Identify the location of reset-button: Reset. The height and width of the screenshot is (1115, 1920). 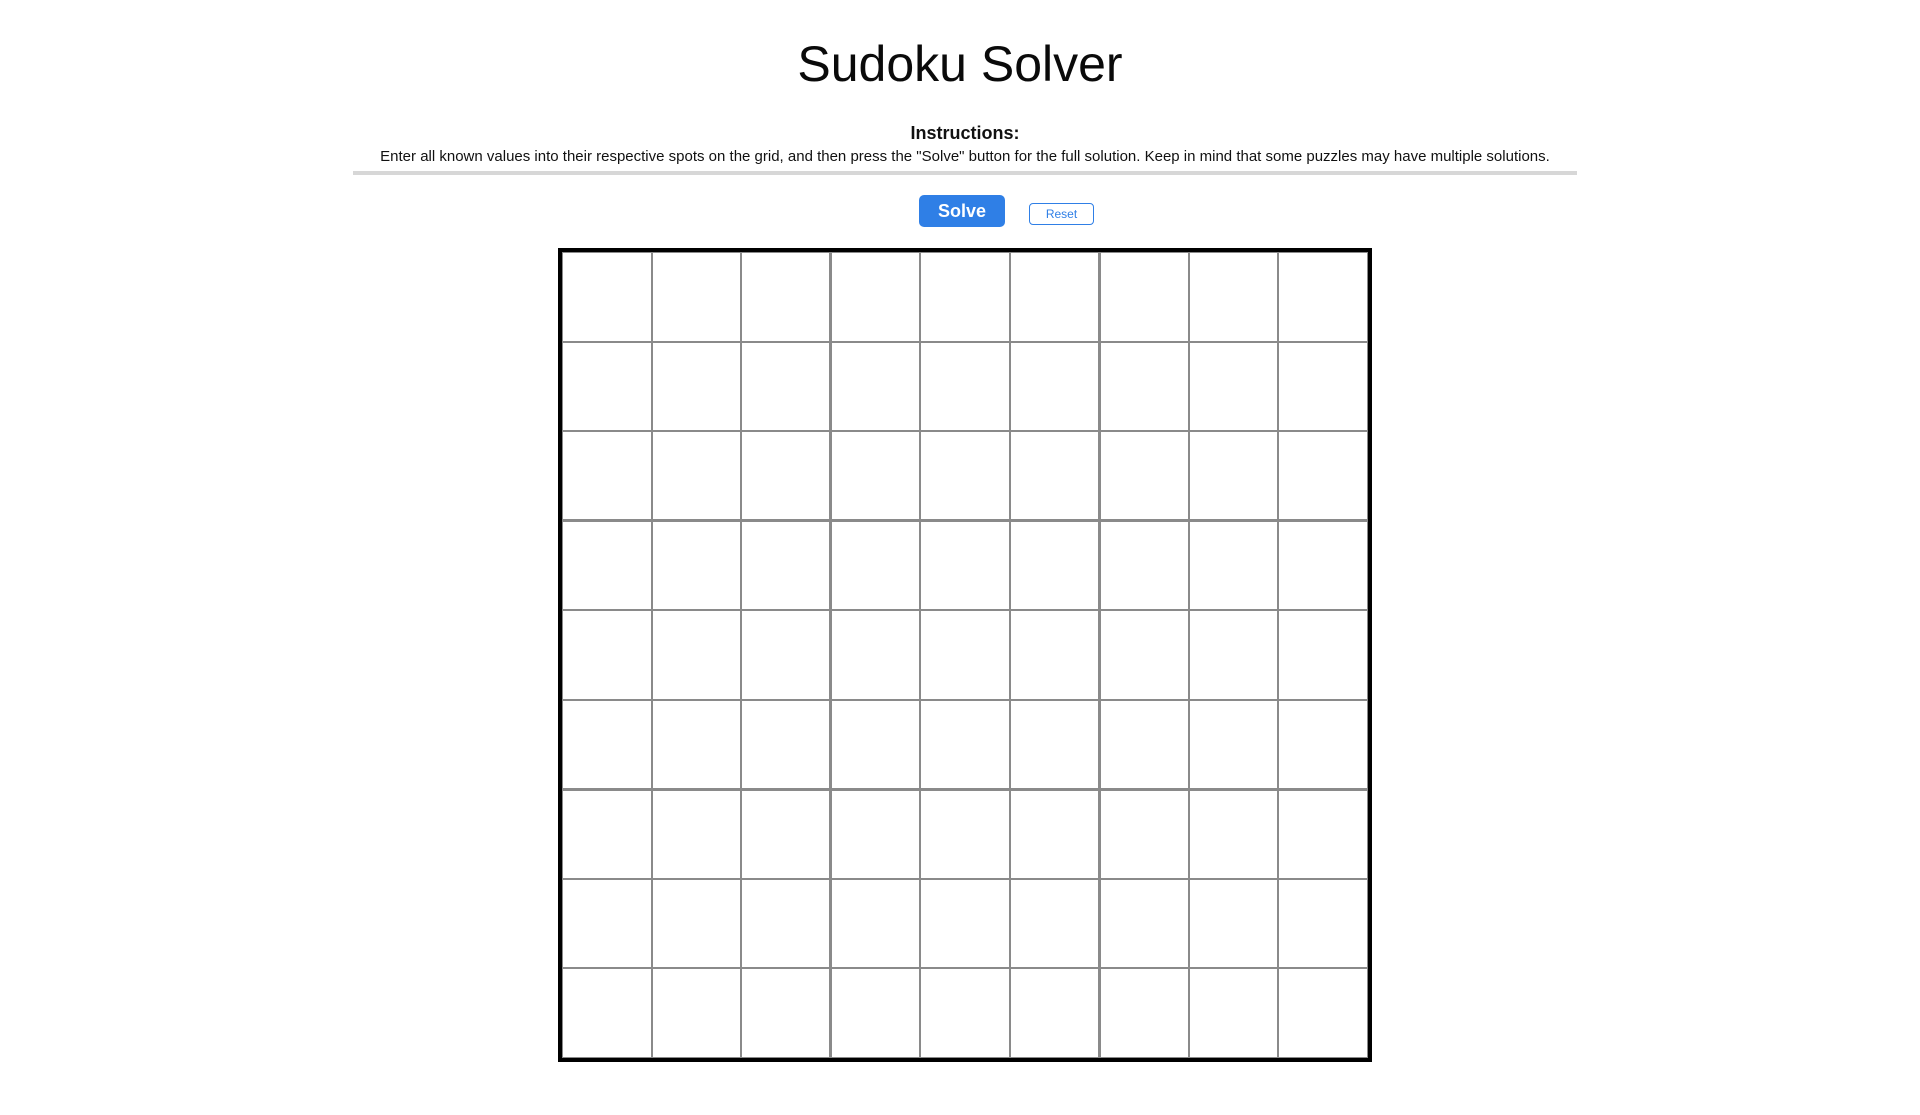
(1061, 214).